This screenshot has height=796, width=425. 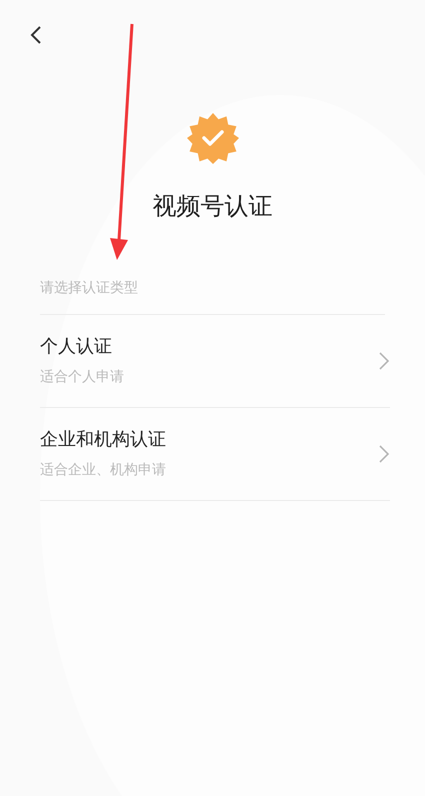 I want to click on page-title: 视频号认证, so click(x=212, y=206).